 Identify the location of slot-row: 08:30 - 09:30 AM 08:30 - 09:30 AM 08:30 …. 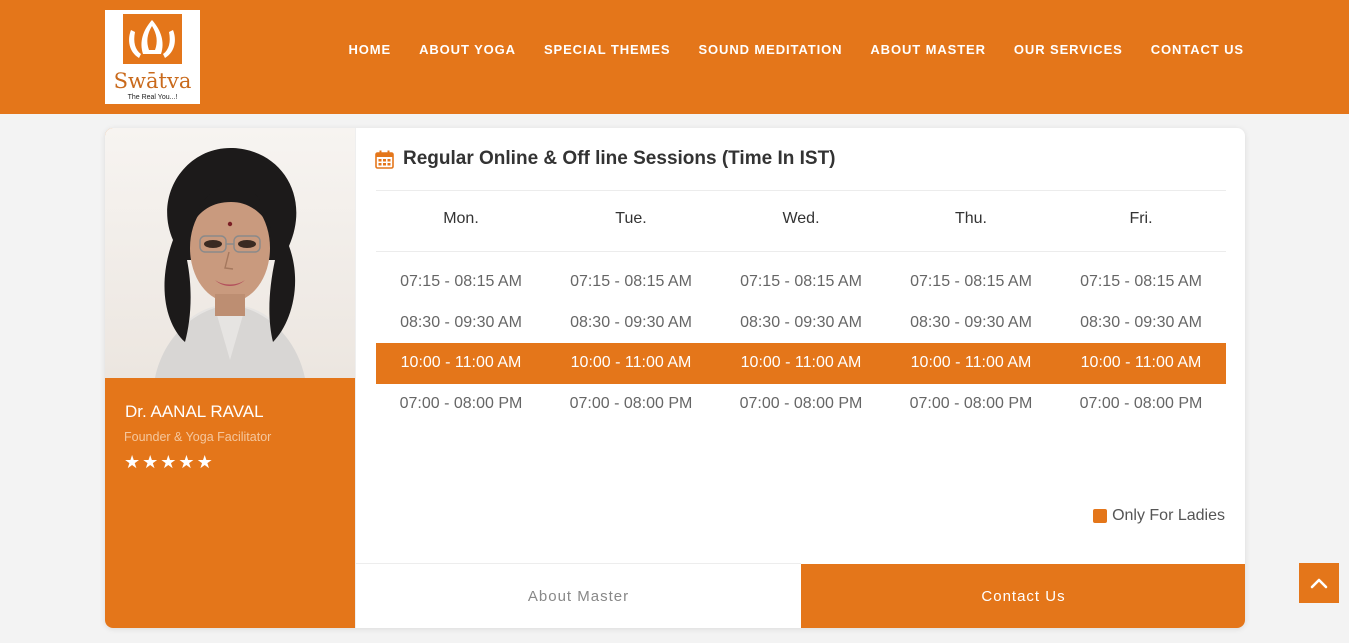
(801, 323).